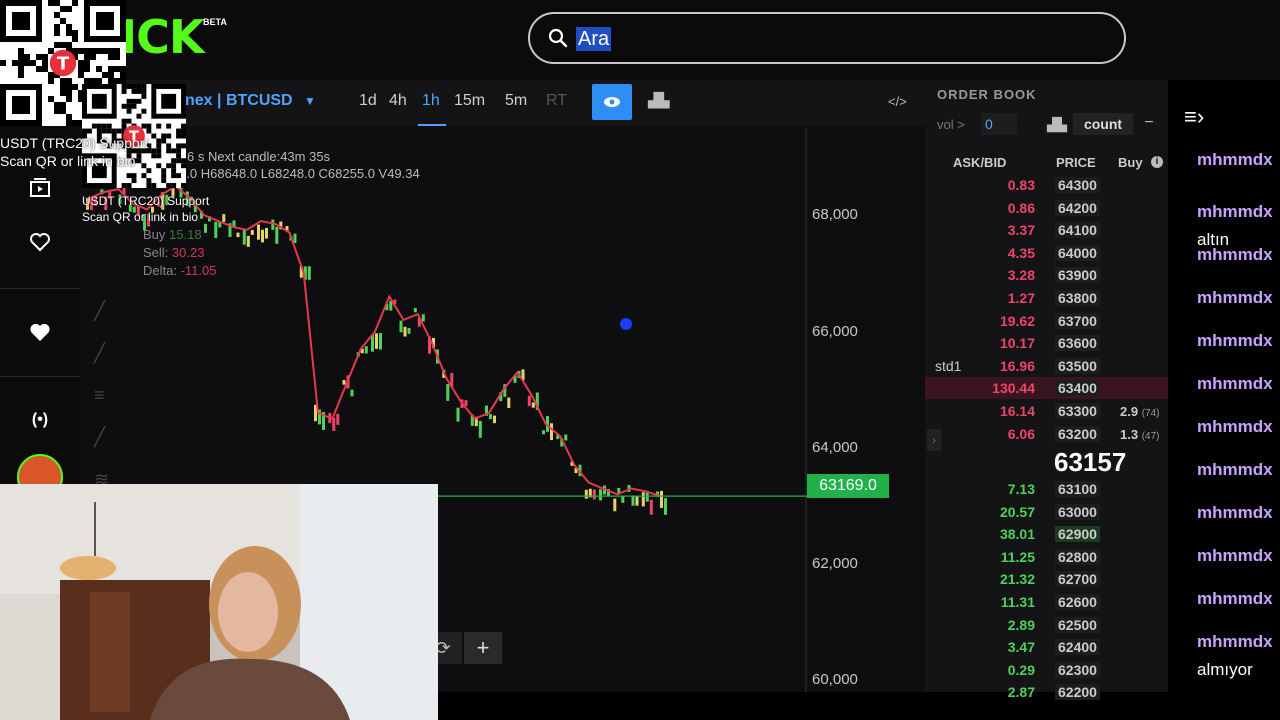 The image size is (1280, 720). Describe the element at coordinates (1046, 366) in the screenshot. I see `ask-row: std1 16.96 63500` at that location.